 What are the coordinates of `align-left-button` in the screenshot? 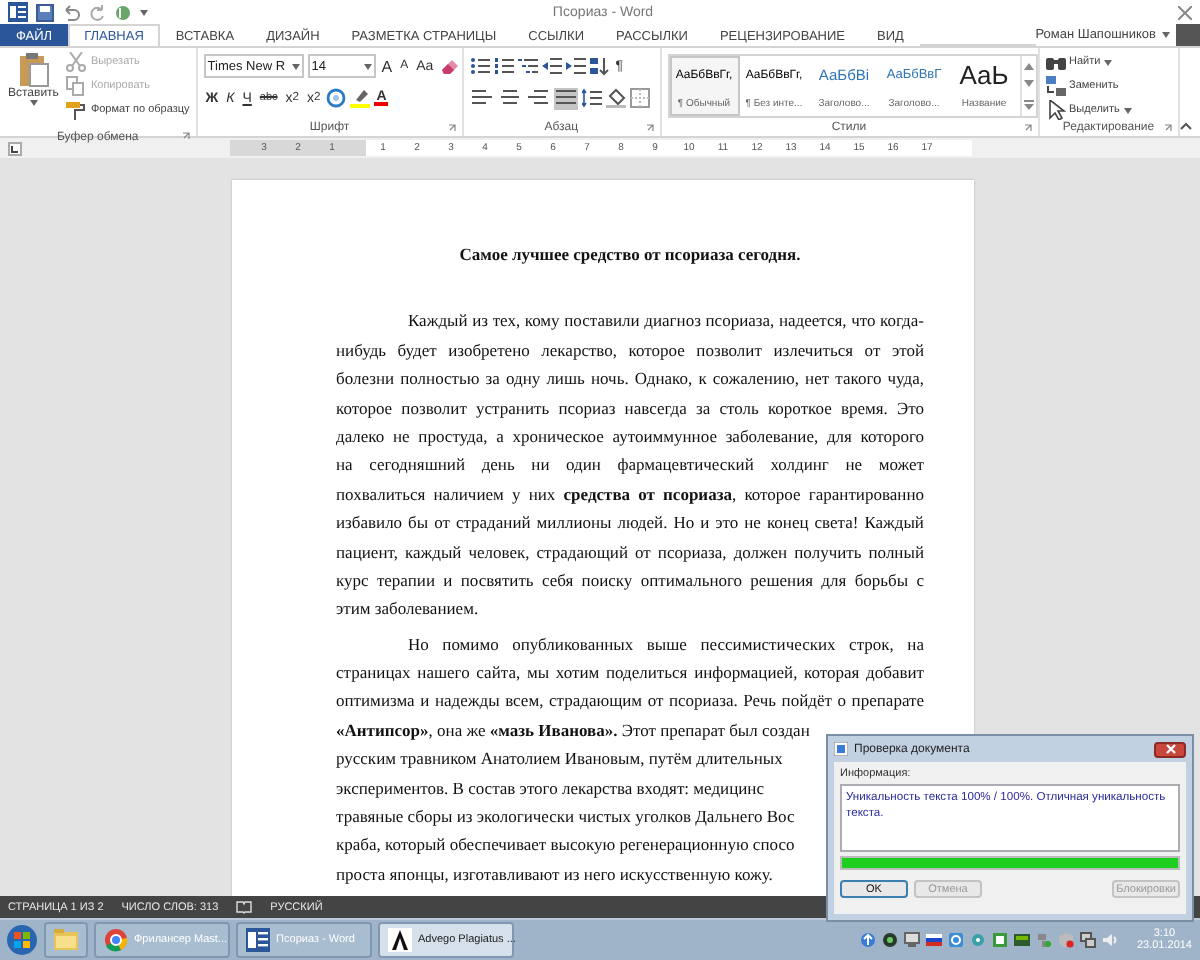 It's located at (481, 98).